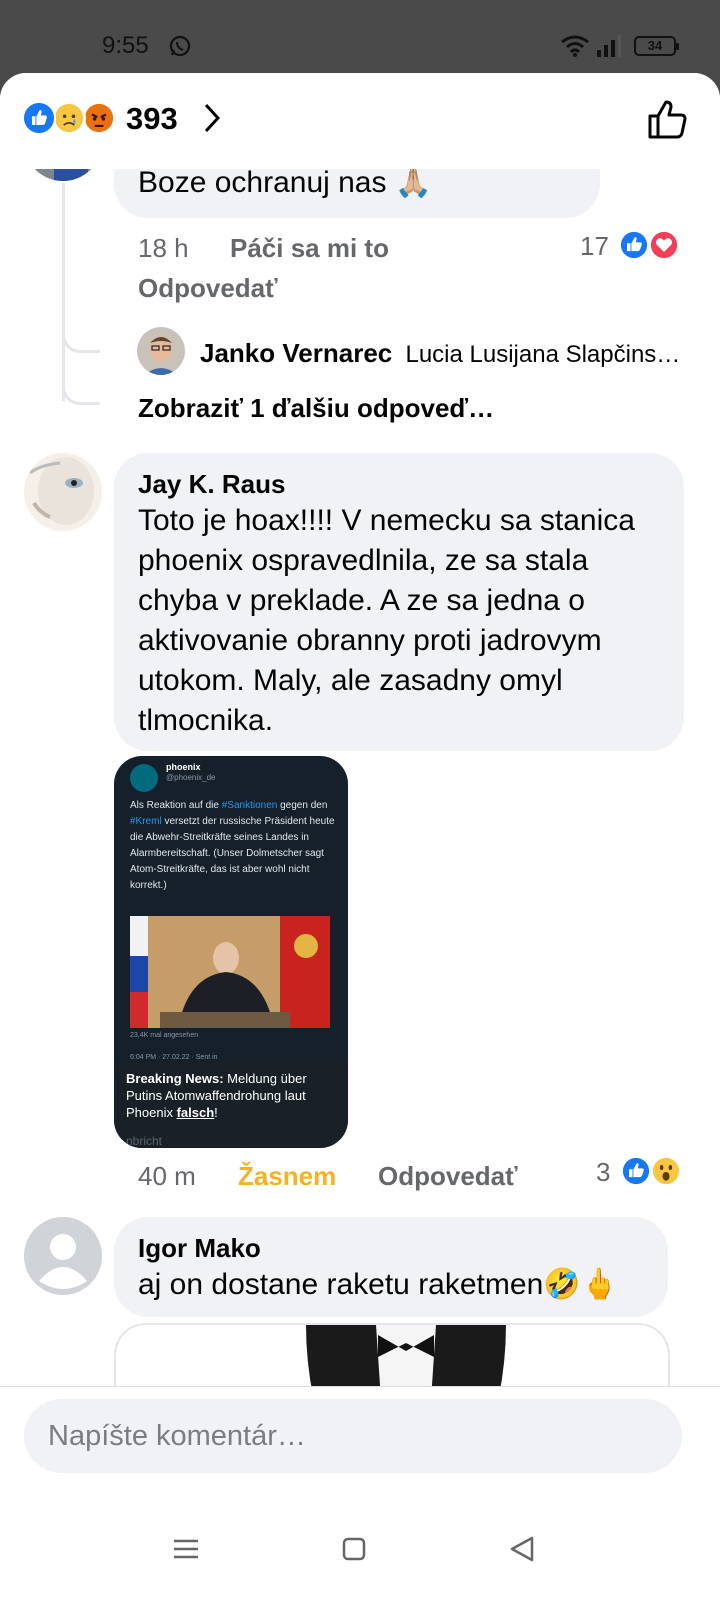  I want to click on chevron-right-icon, so click(212, 118).